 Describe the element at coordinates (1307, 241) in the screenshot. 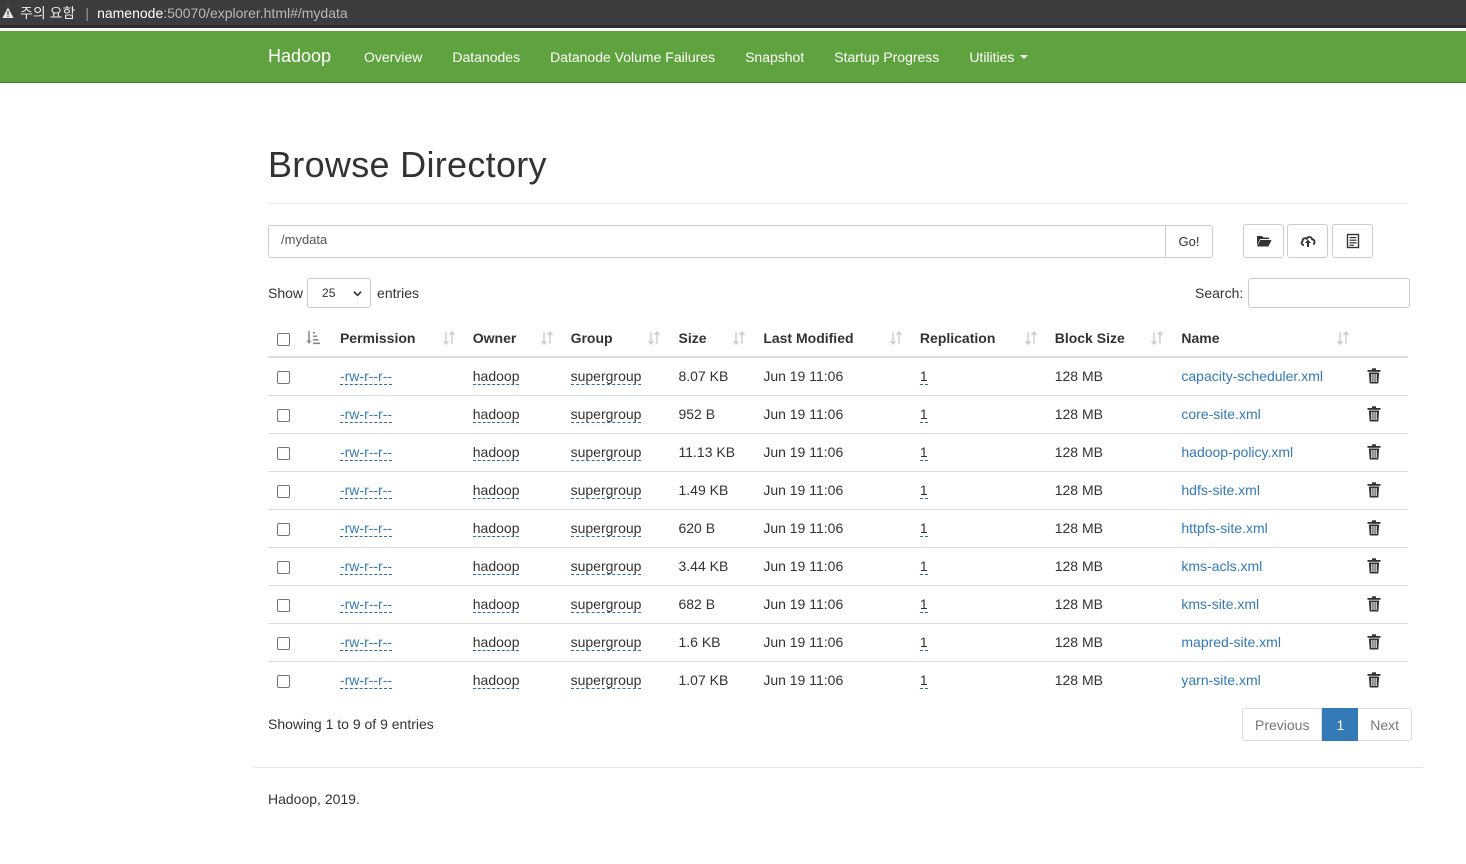

I see `upload-files-button` at that location.